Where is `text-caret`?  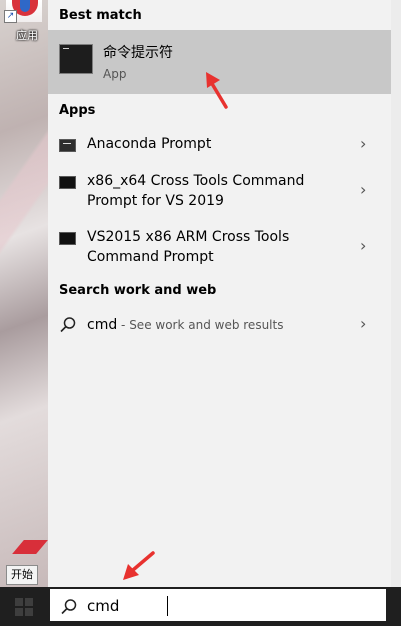 text-caret is located at coordinates (167, 606).